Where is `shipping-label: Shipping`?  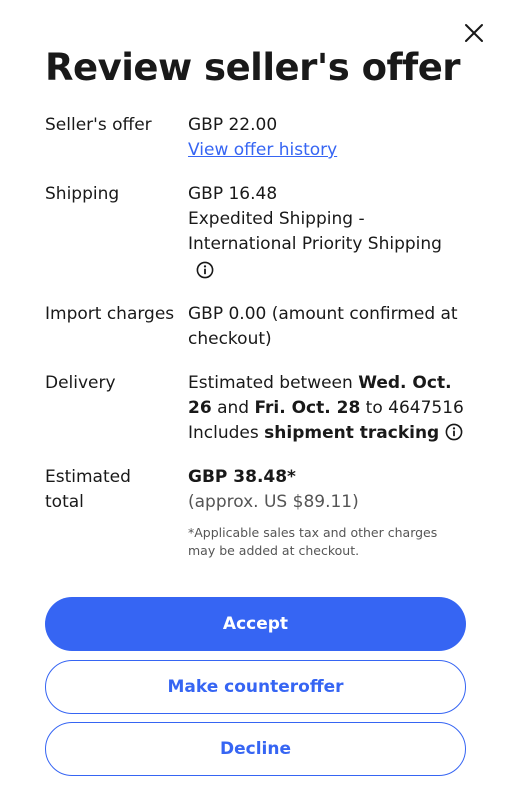 shipping-label: Shipping is located at coordinates (82, 194).